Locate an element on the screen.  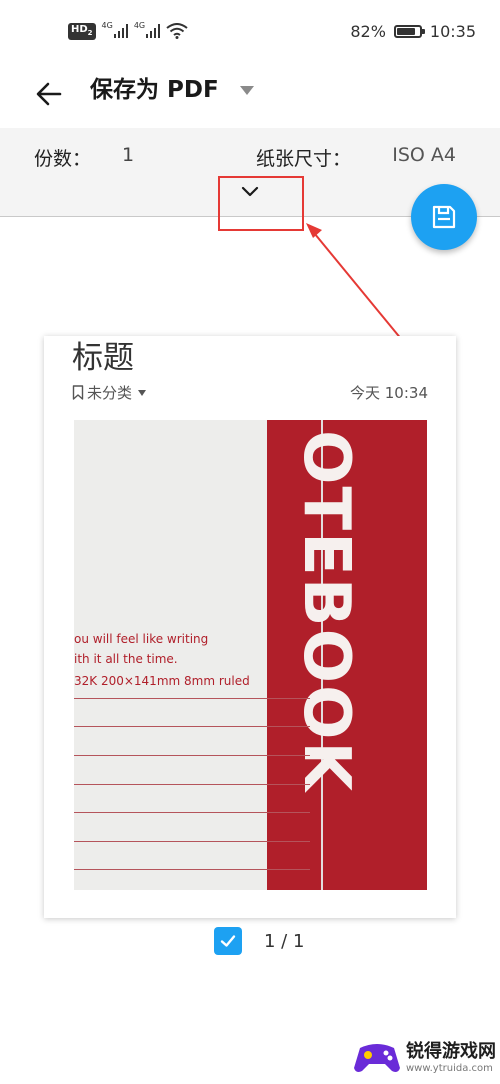
bookmark-icon is located at coordinates (78, 392).